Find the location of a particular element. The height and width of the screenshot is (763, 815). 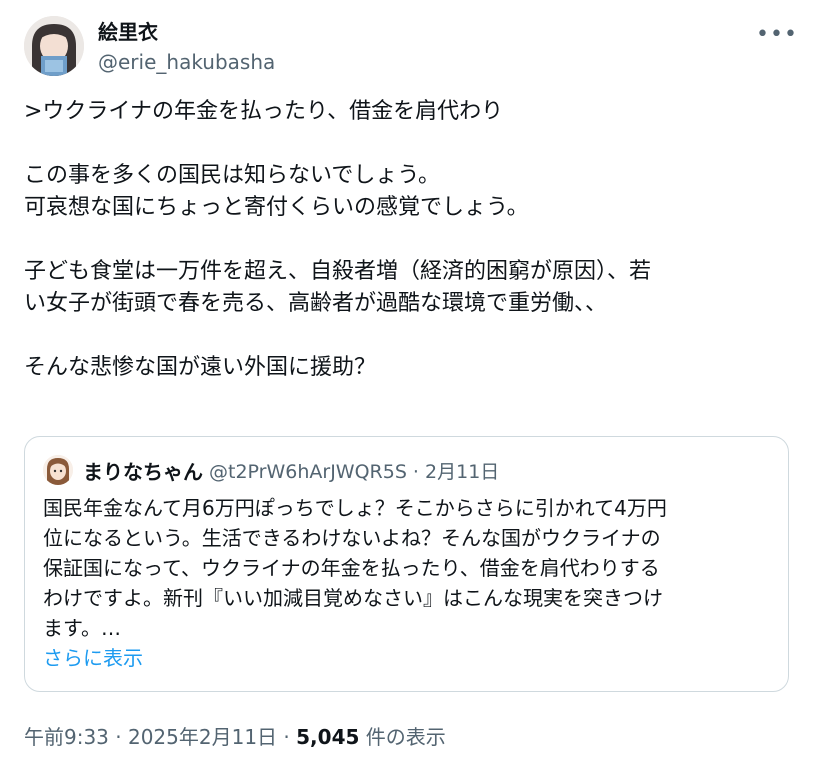

quoted-meta: @t2PrW6hArJWQR5S · 2月11日 is located at coordinates (354, 471).